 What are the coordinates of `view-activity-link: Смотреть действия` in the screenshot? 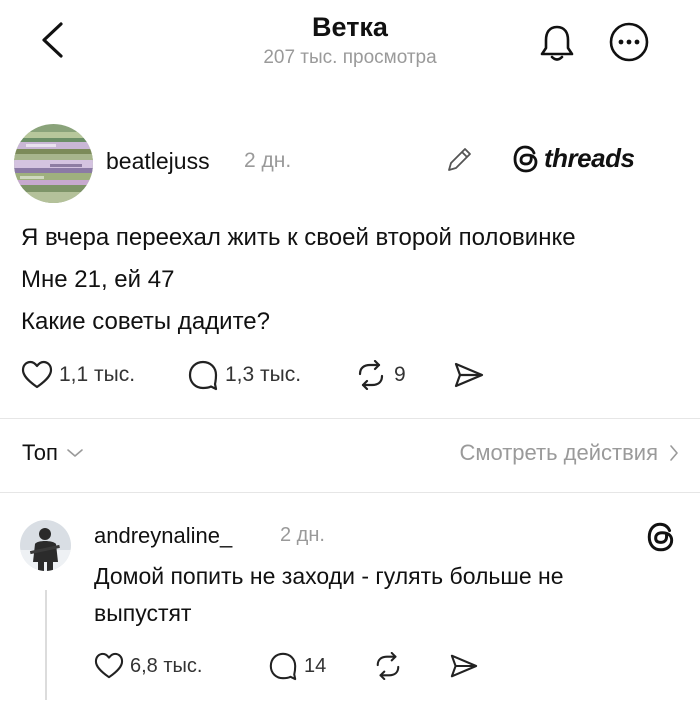 It's located at (569, 453).